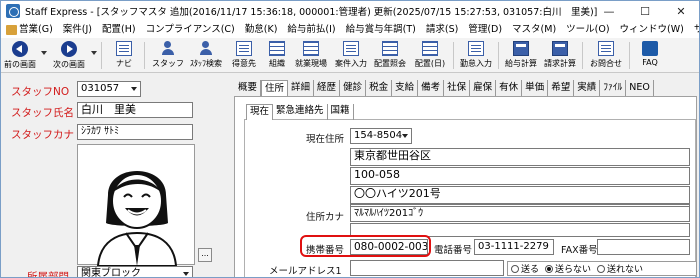 The height and width of the screenshot is (278, 700). What do you see at coordinates (568, 268) in the screenshot?
I see `radio-do-not-send: 送らない` at bounding box center [568, 268].